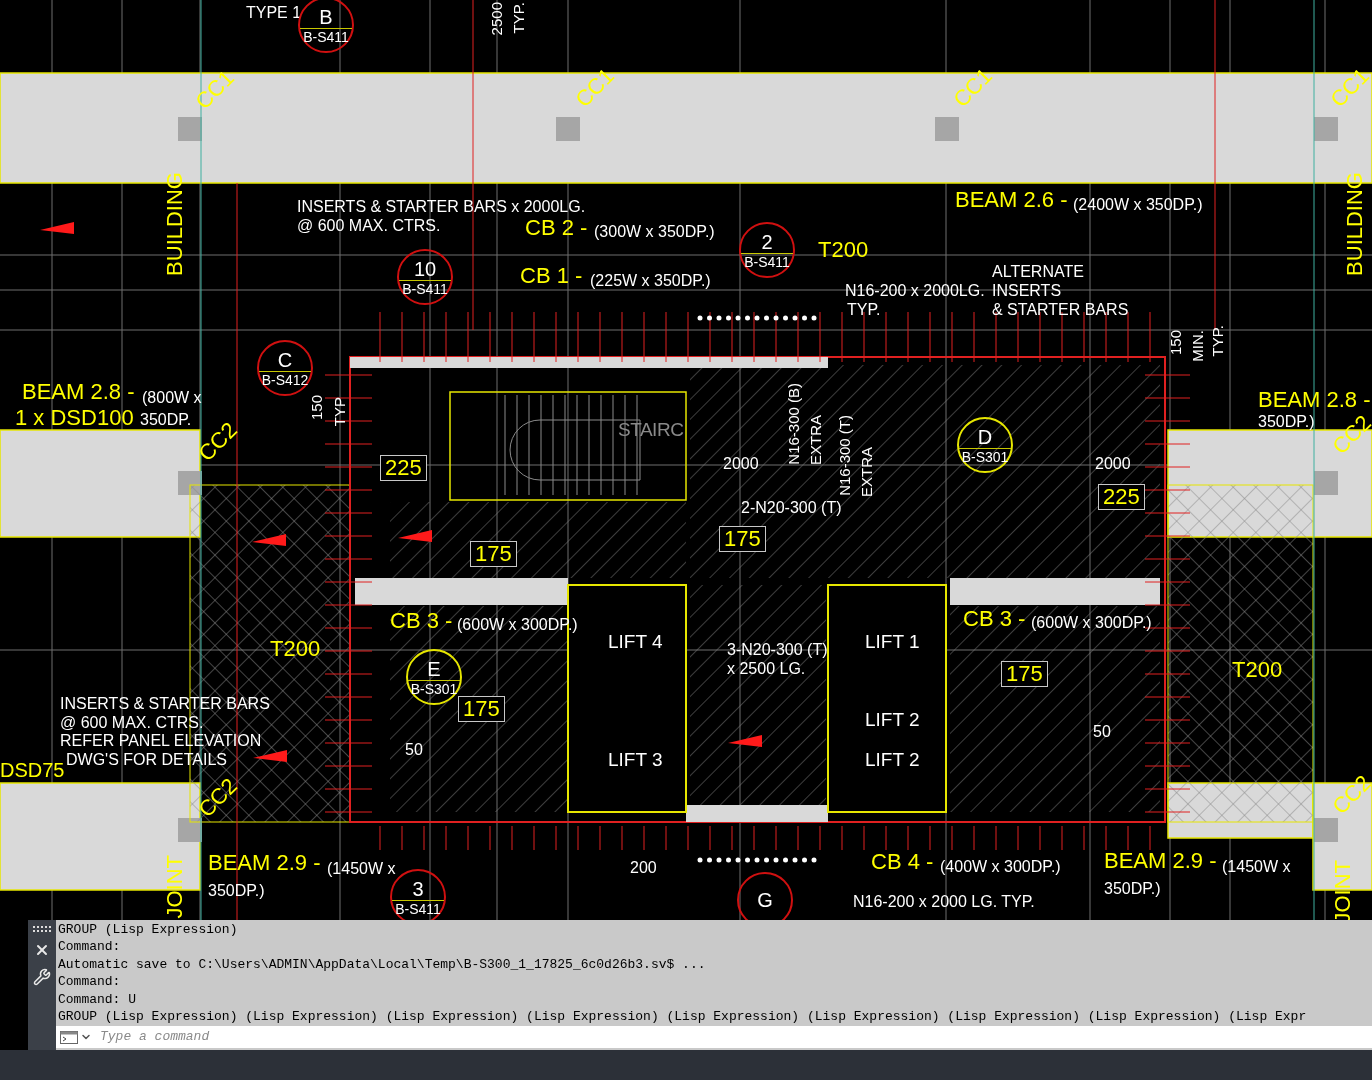  Describe the element at coordinates (793, 424) in the screenshot. I see `annotation-text: N16-300 (B)` at that location.